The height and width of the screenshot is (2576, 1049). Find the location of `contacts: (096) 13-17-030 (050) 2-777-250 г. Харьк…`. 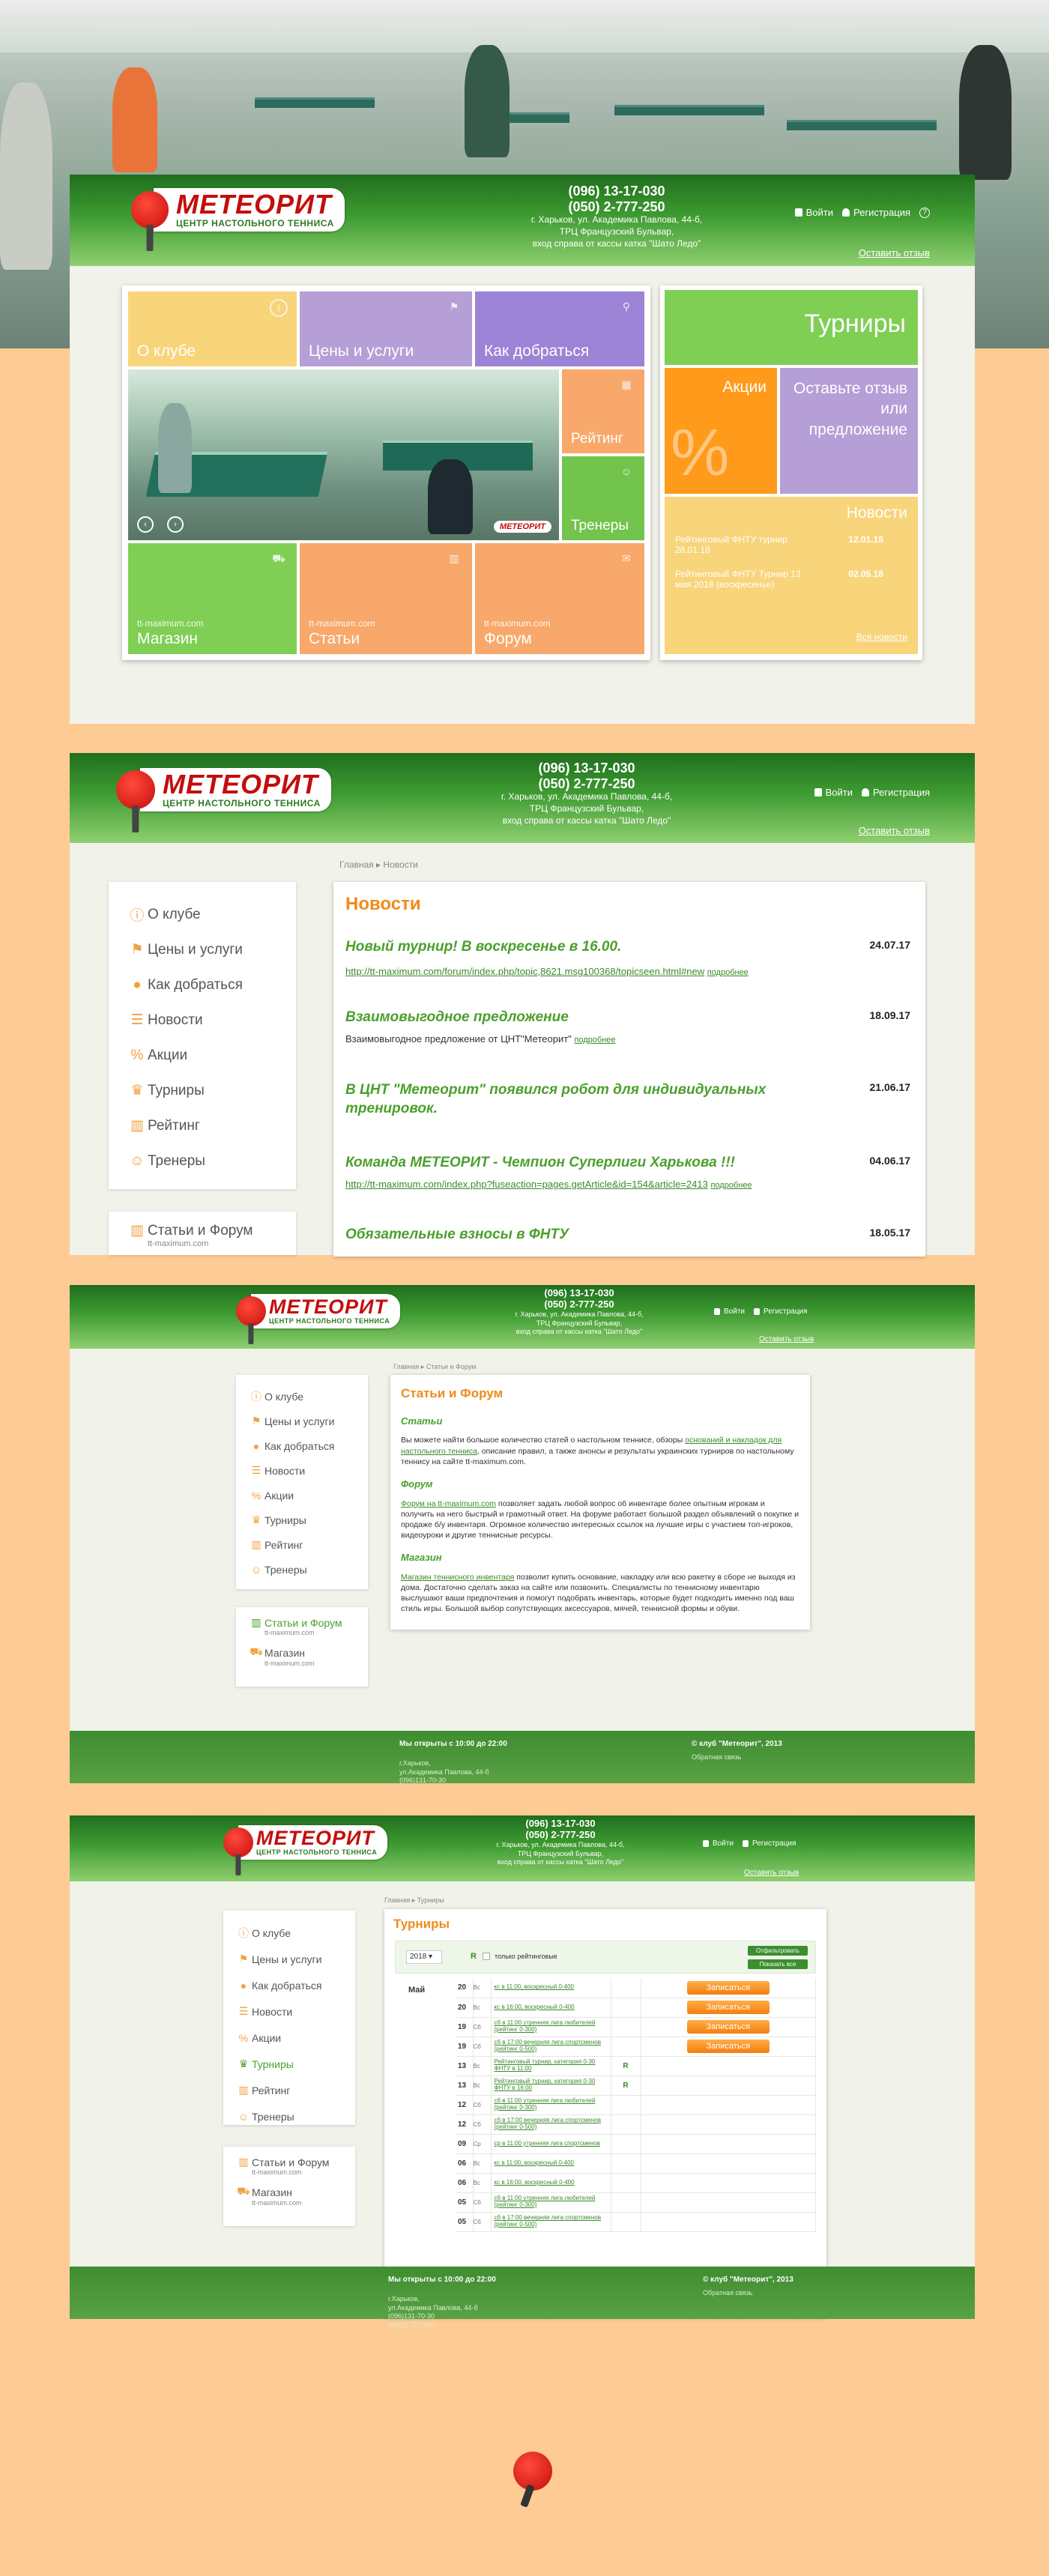

contacts: (096) 13-17-030 (050) 2-777-250 г. Харьк… is located at coordinates (587, 793).